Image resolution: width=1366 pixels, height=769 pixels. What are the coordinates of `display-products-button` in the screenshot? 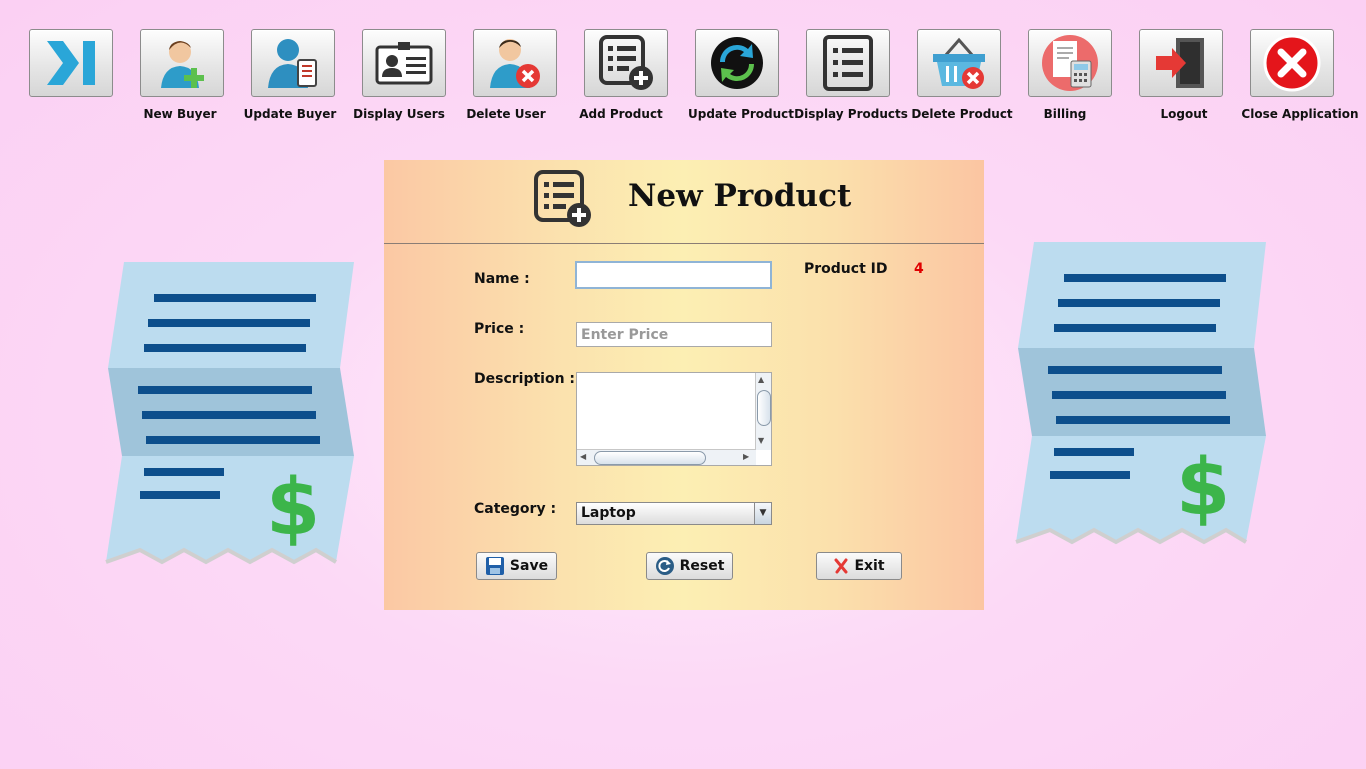 It's located at (848, 63).